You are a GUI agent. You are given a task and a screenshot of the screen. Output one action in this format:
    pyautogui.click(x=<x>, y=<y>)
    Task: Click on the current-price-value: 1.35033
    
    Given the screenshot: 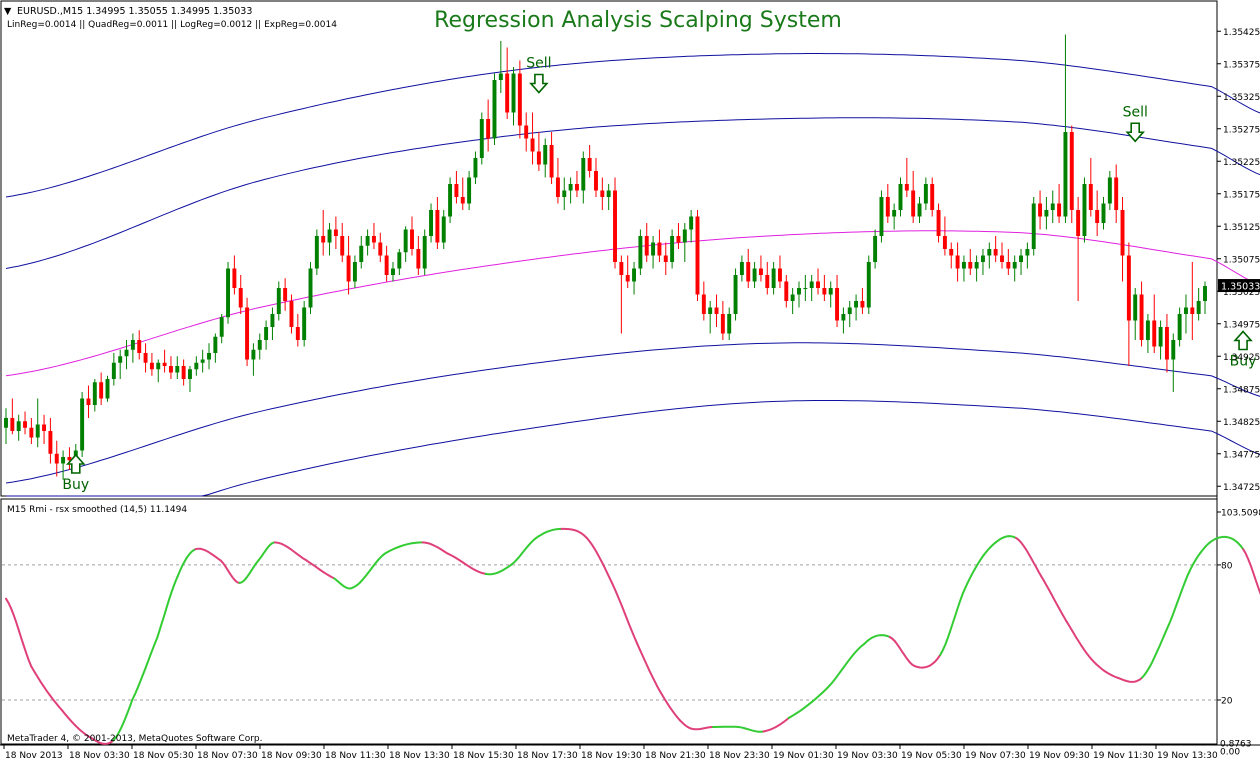 What is the action you would take?
    pyautogui.click(x=1240, y=287)
    